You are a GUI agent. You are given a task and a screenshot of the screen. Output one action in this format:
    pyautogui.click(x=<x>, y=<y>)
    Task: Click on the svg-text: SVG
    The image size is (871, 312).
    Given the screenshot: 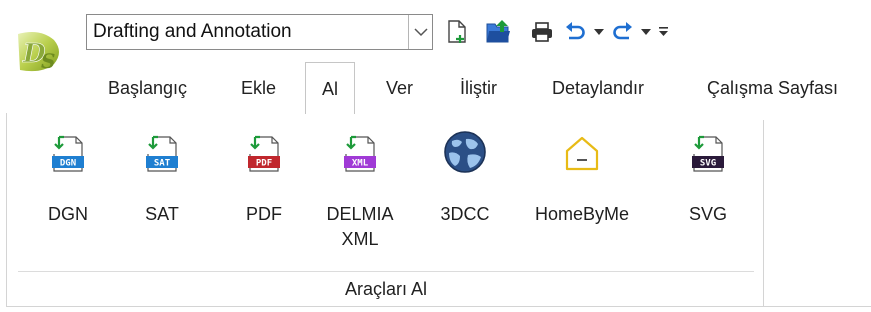 What is the action you would take?
    pyautogui.click(x=708, y=164)
    